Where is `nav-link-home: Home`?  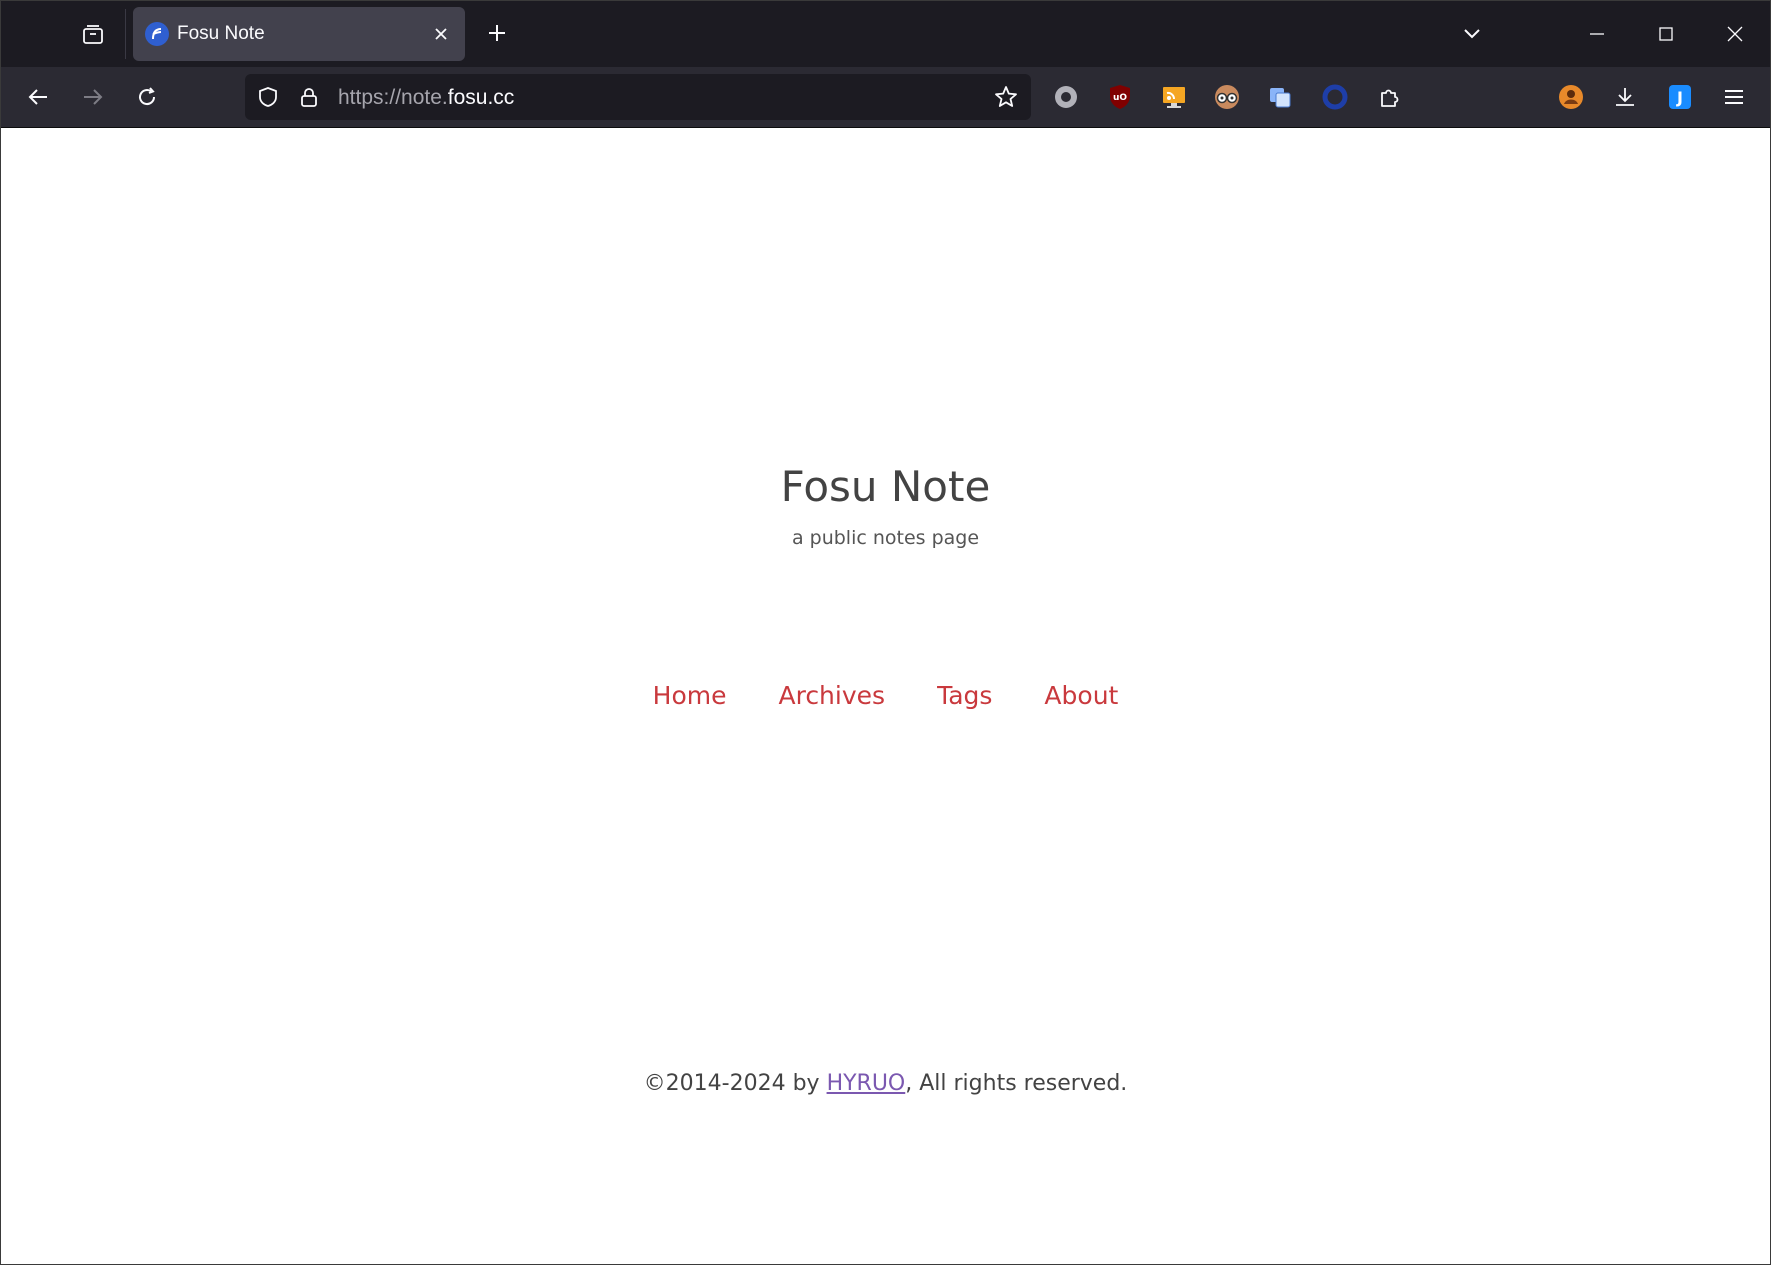
nav-link-home: Home is located at coordinates (690, 696).